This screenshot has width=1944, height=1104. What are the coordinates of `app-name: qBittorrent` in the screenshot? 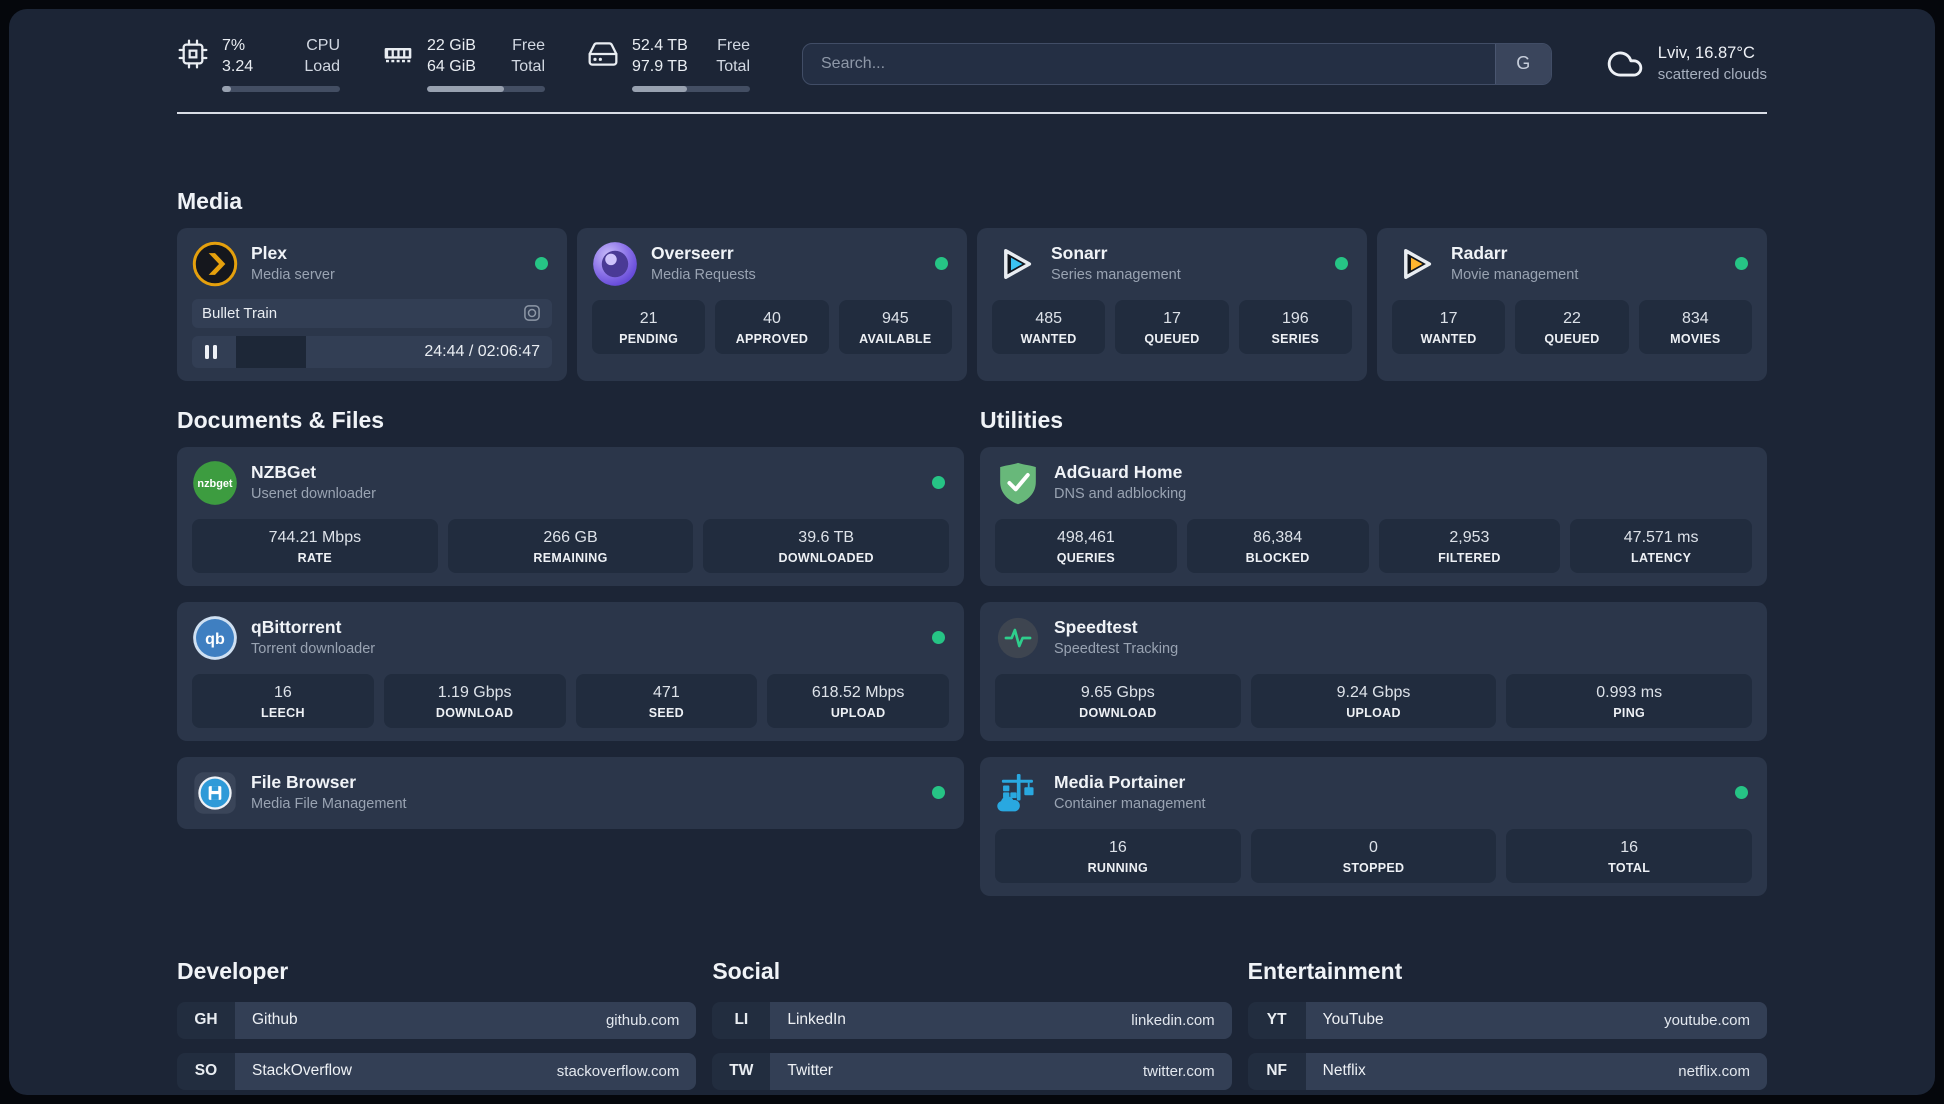 It's located at (296, 626).